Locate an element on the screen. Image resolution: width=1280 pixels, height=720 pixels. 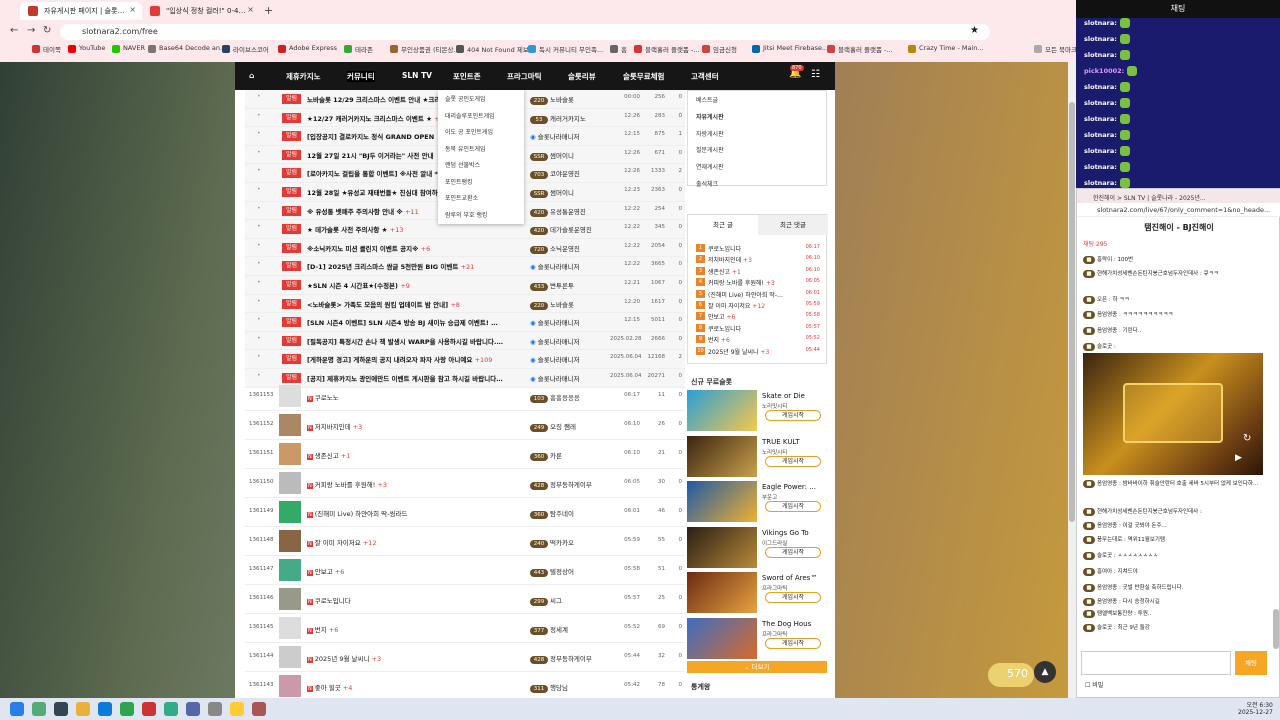
recent-item: 3 생존신고 +1 06:10 is located at coordinates (758, 271).